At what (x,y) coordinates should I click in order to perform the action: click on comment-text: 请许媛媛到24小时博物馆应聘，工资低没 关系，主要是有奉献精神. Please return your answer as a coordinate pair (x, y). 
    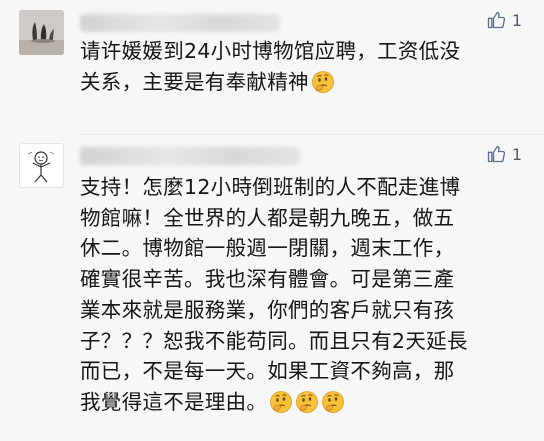
    Looking at the image, I should click on (270, 66).